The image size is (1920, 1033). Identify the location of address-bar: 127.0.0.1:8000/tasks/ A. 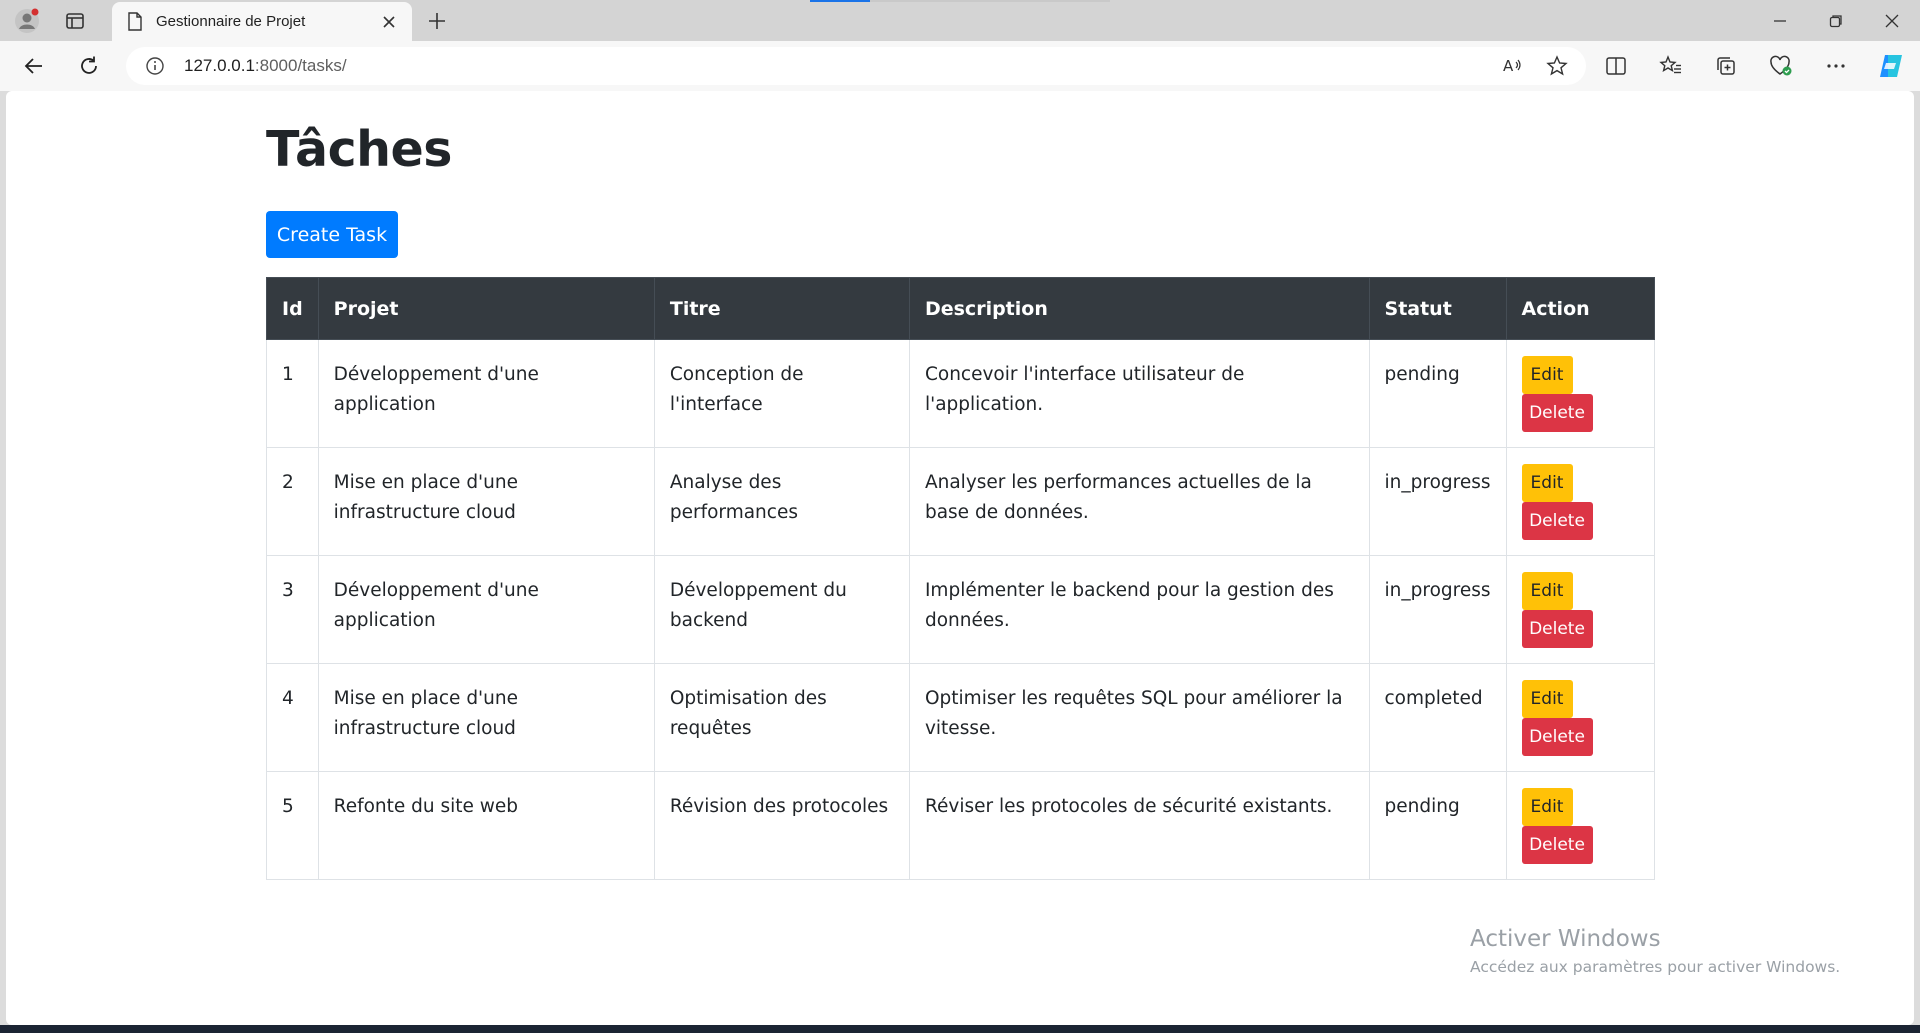
(856, 66).